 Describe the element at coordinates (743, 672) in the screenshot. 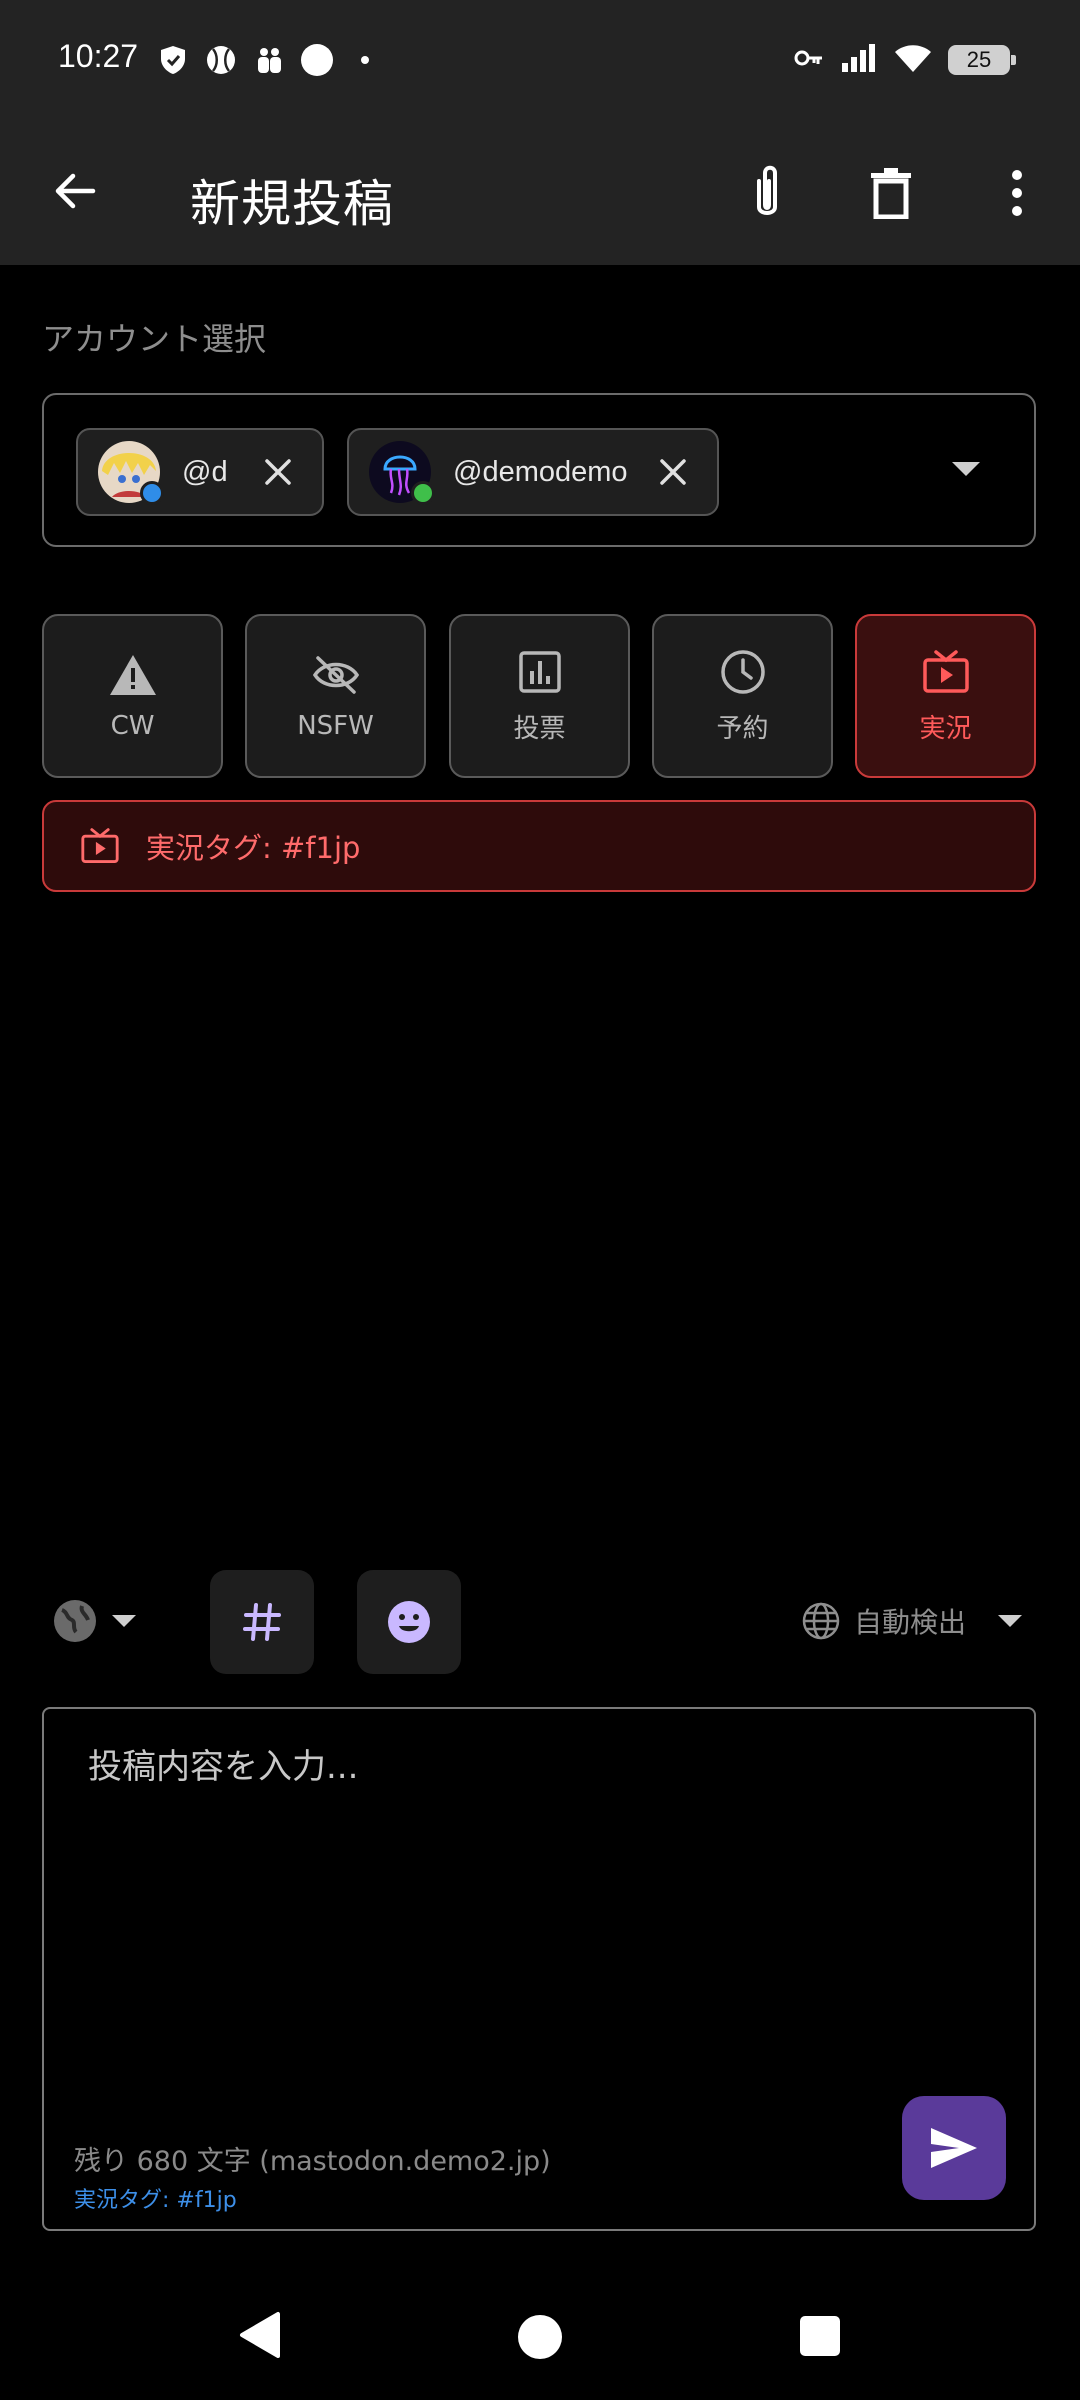

I see `clock-icon` at that location.